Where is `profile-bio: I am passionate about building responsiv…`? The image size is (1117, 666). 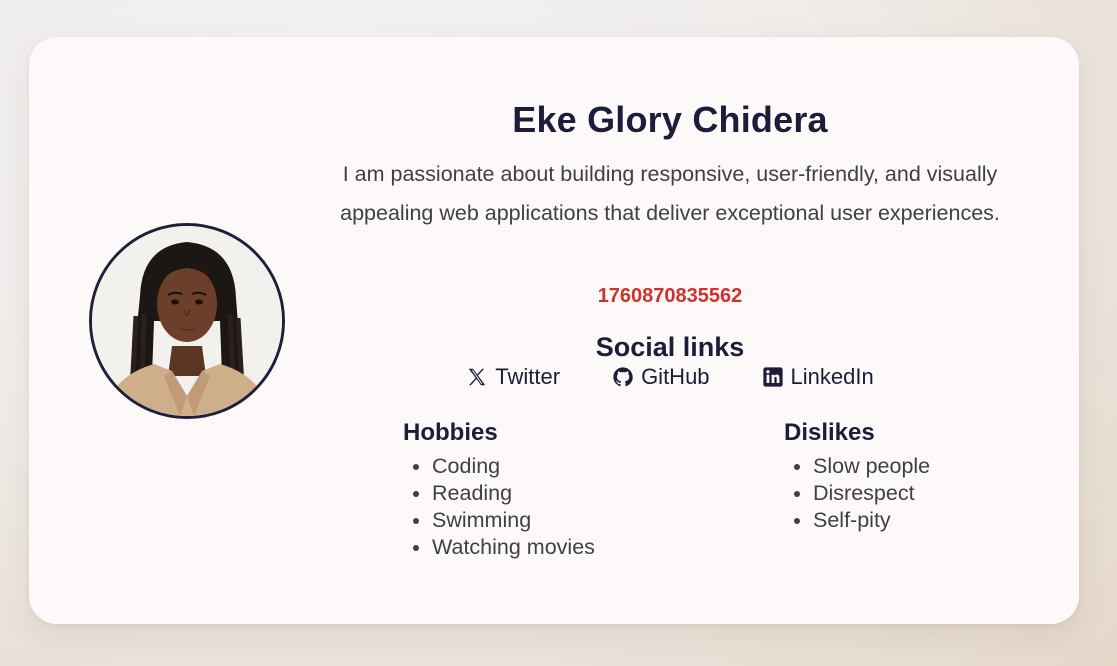
profile-bio: I am passionate about building responsiv… is located at coordinates (670, 193).